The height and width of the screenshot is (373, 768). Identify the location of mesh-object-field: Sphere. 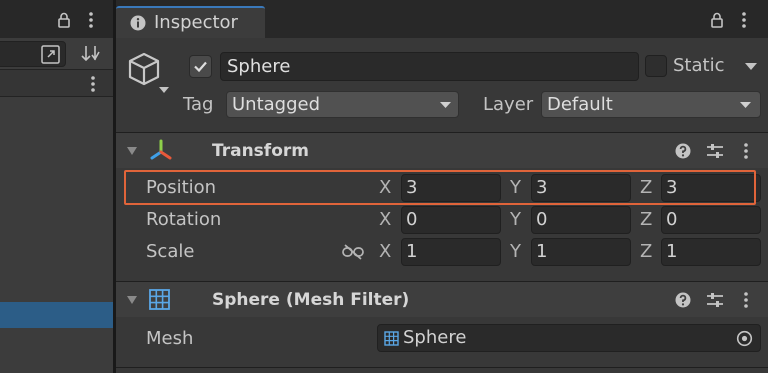
(569, 338).